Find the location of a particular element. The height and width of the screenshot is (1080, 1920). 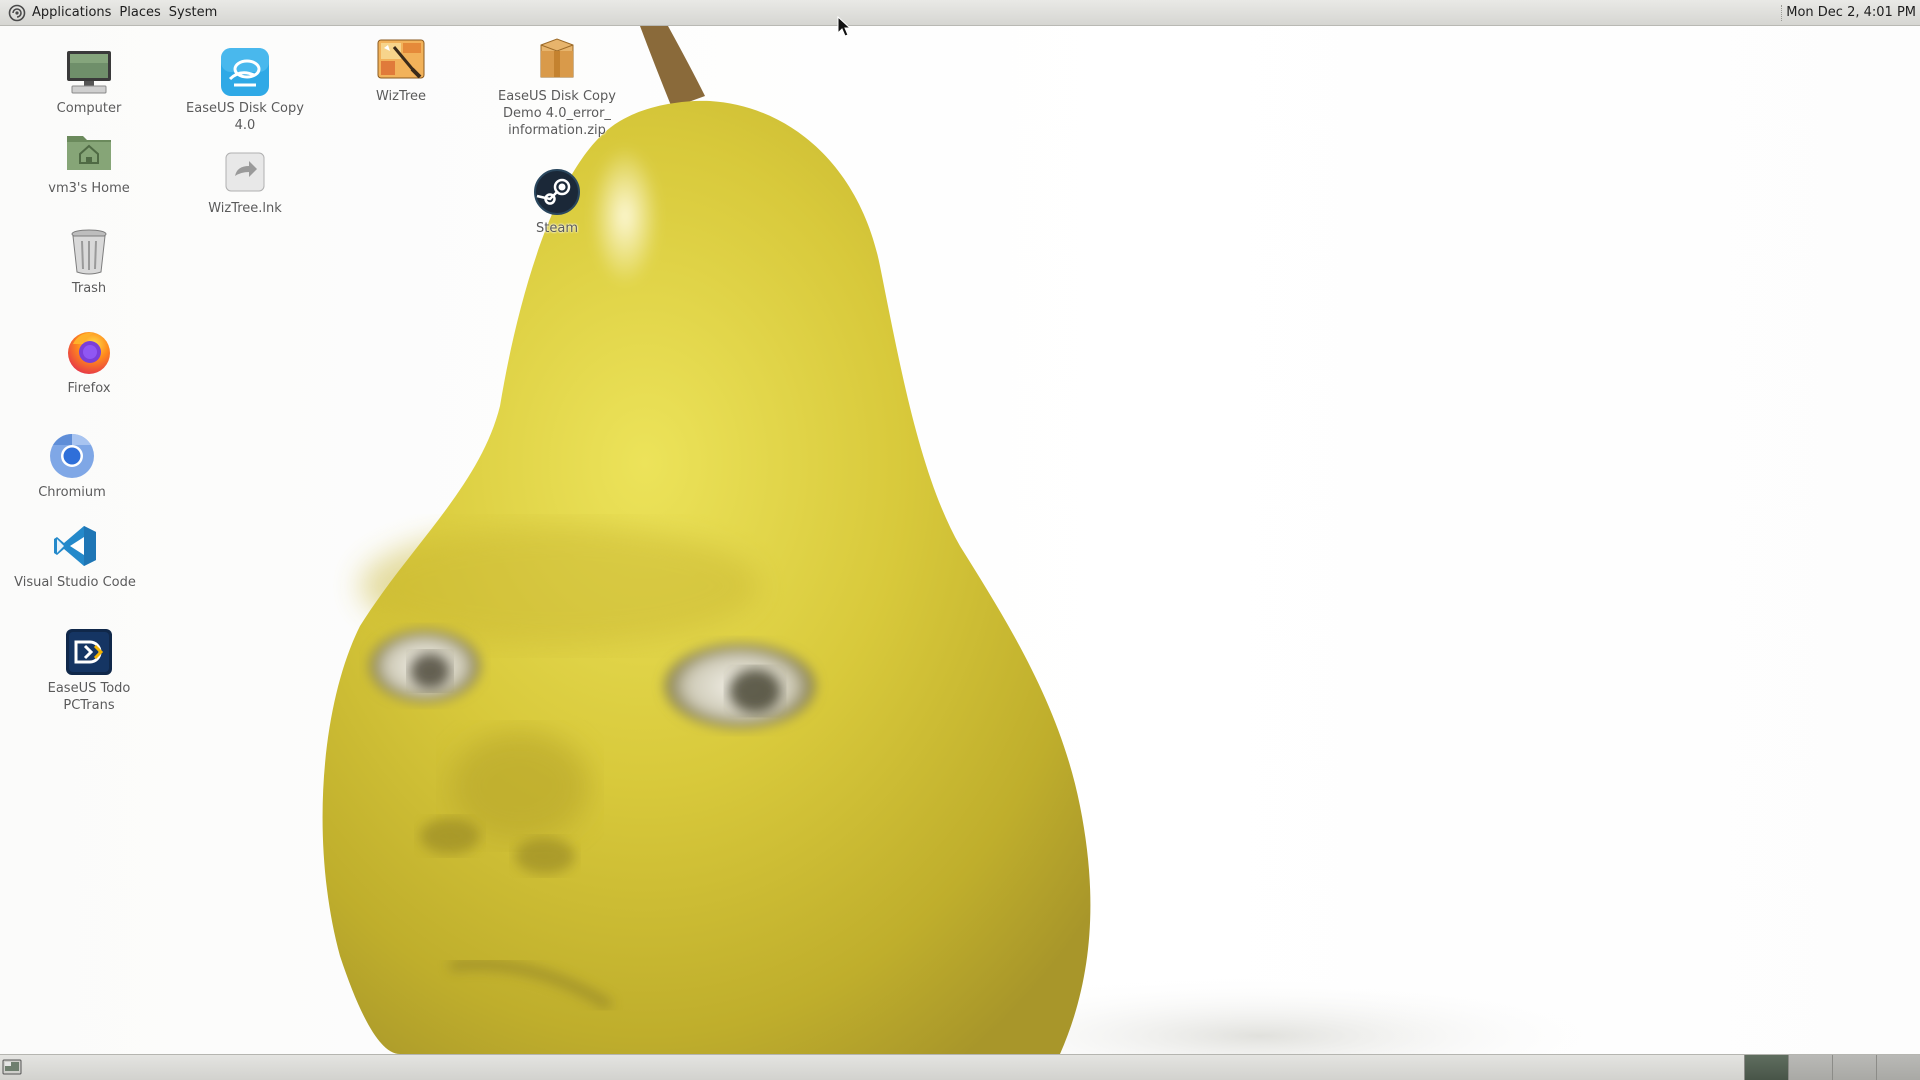

desktop-icon-home: vm3's Home is located at coordinates (89, 161).